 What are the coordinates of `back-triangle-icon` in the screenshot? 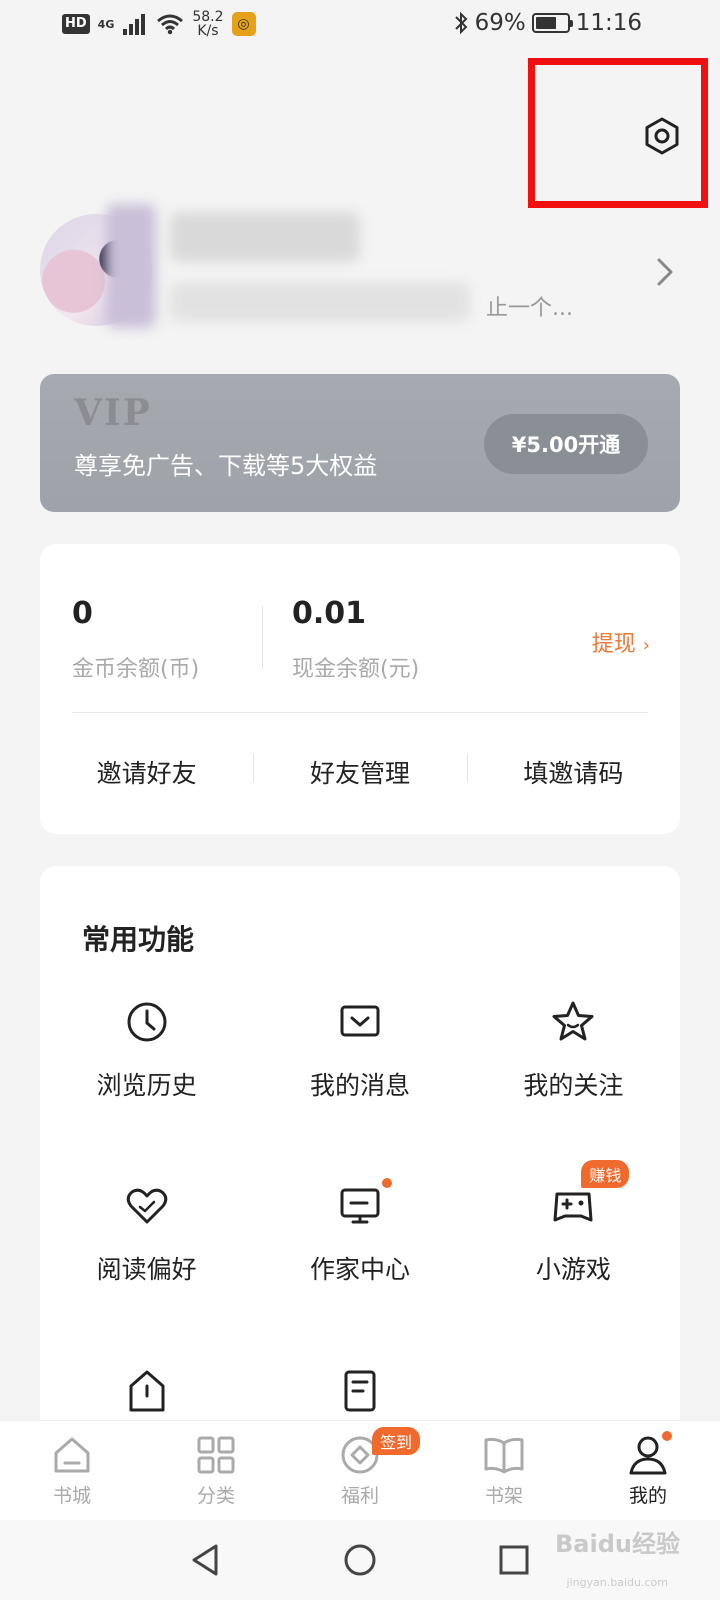 It's located at (206, 1560).